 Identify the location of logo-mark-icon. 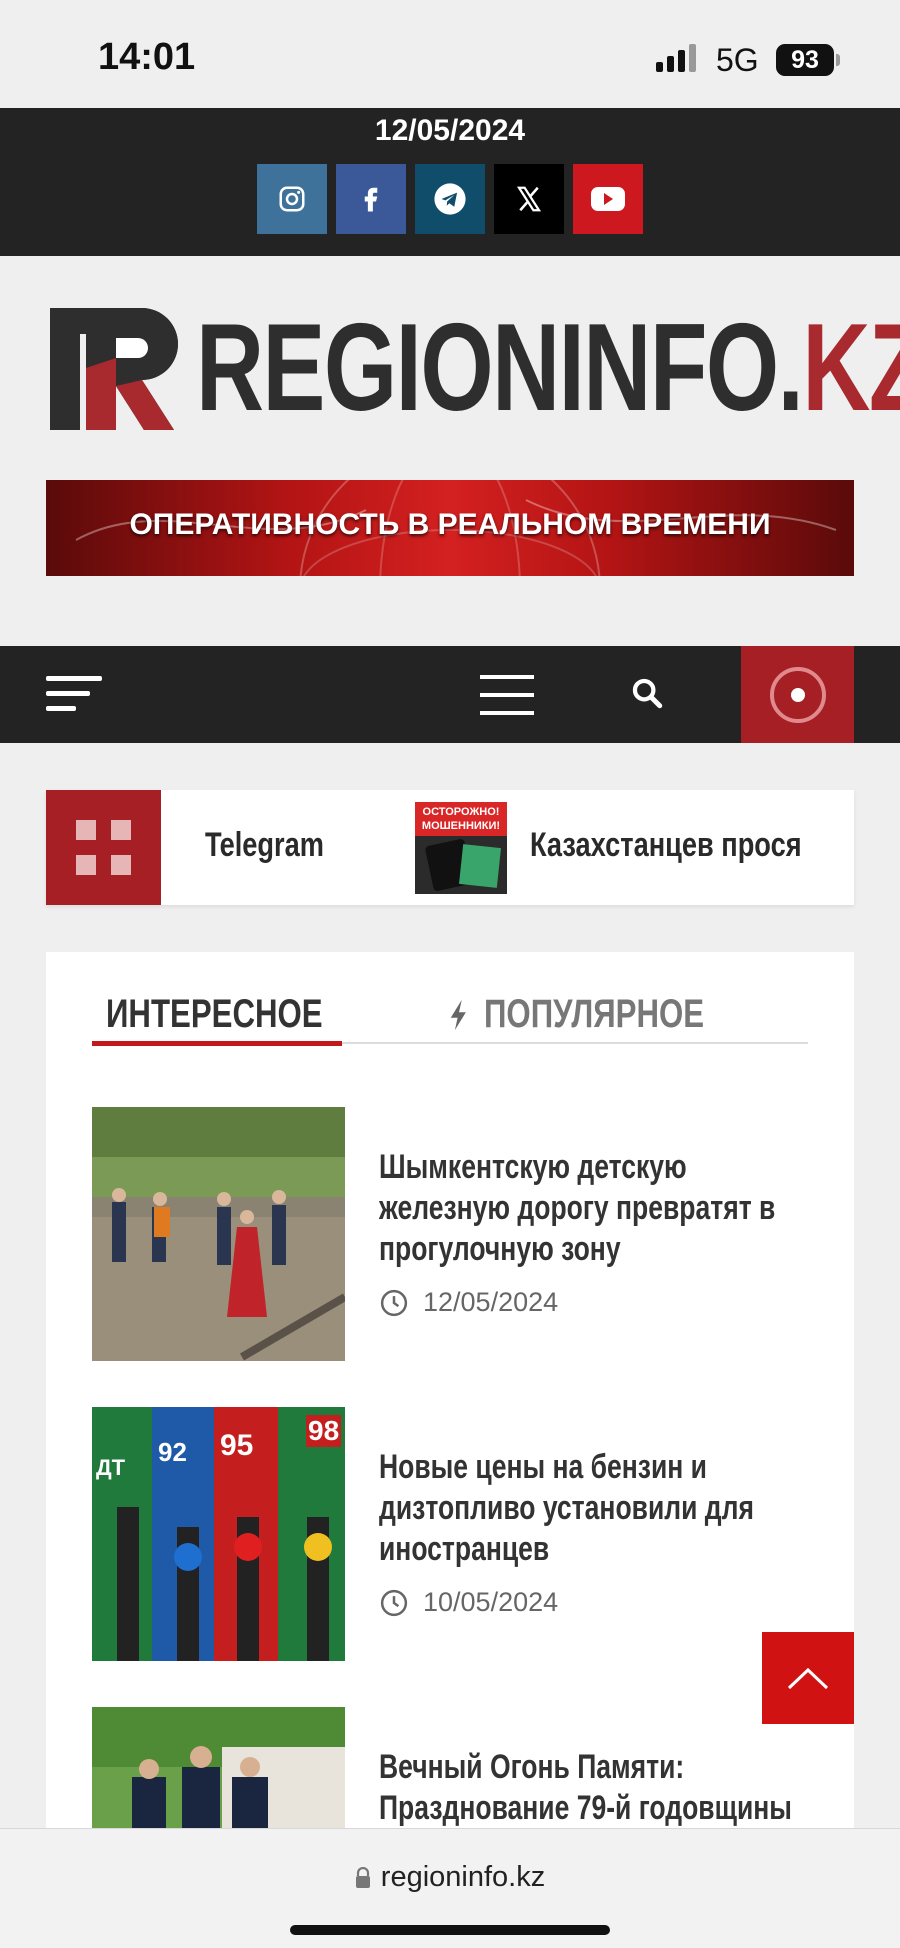
(114, 369).